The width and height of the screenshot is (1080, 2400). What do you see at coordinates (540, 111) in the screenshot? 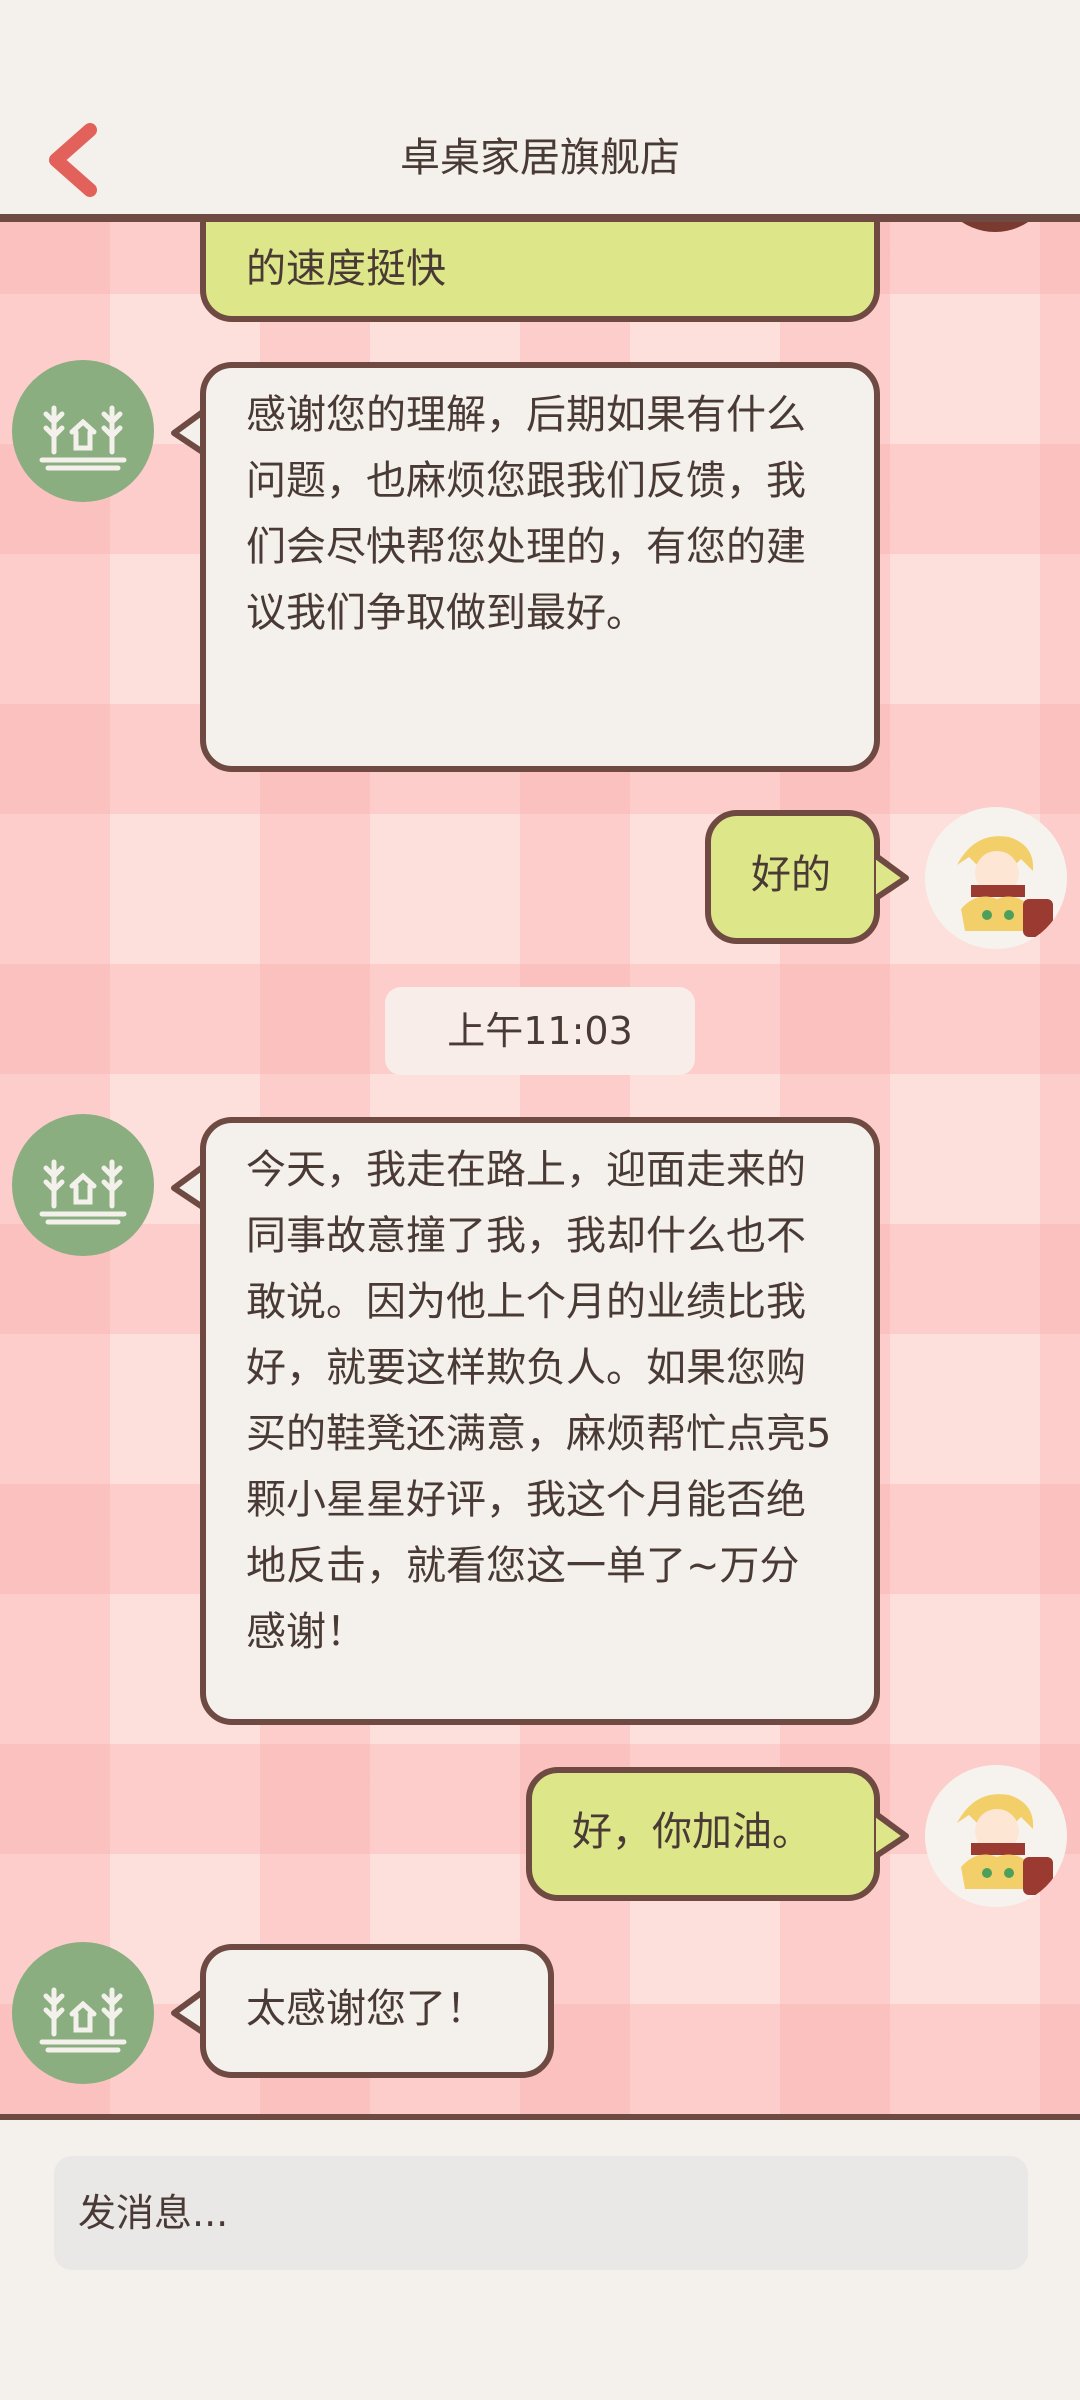
I see `header: 卓桌家居旗舰店` at bounding box center [540, 111].